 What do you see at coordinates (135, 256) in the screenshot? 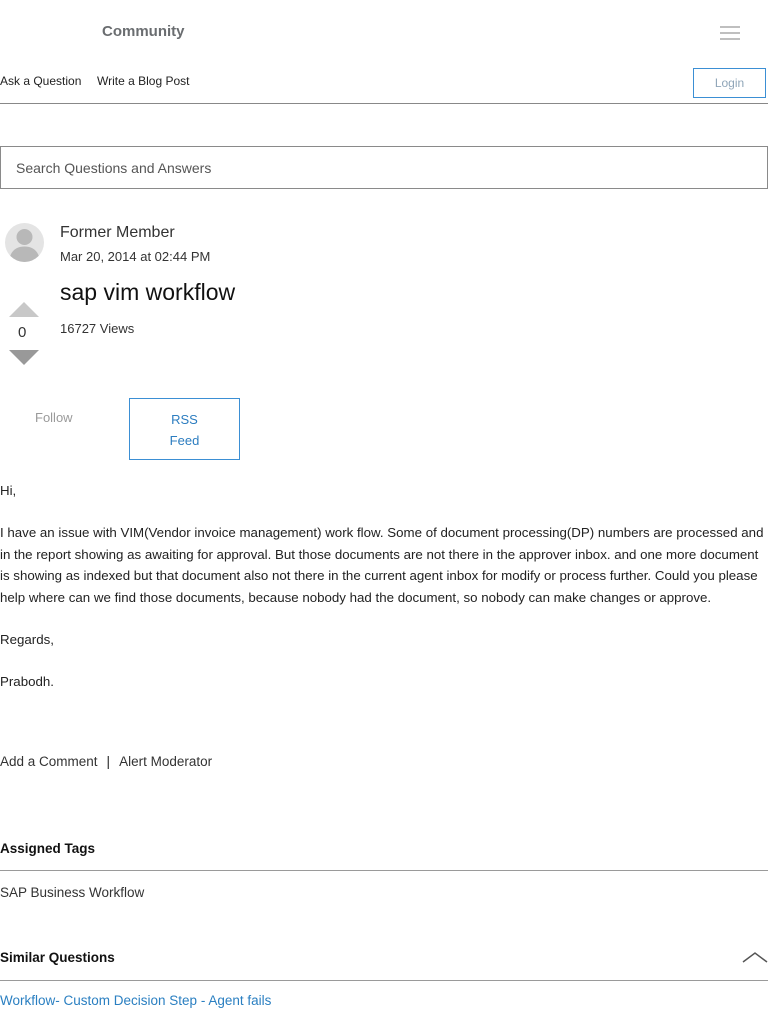
I see `post-date: Mar 20, 2014 at 02:44 PM` at bounding box center [135, 256].